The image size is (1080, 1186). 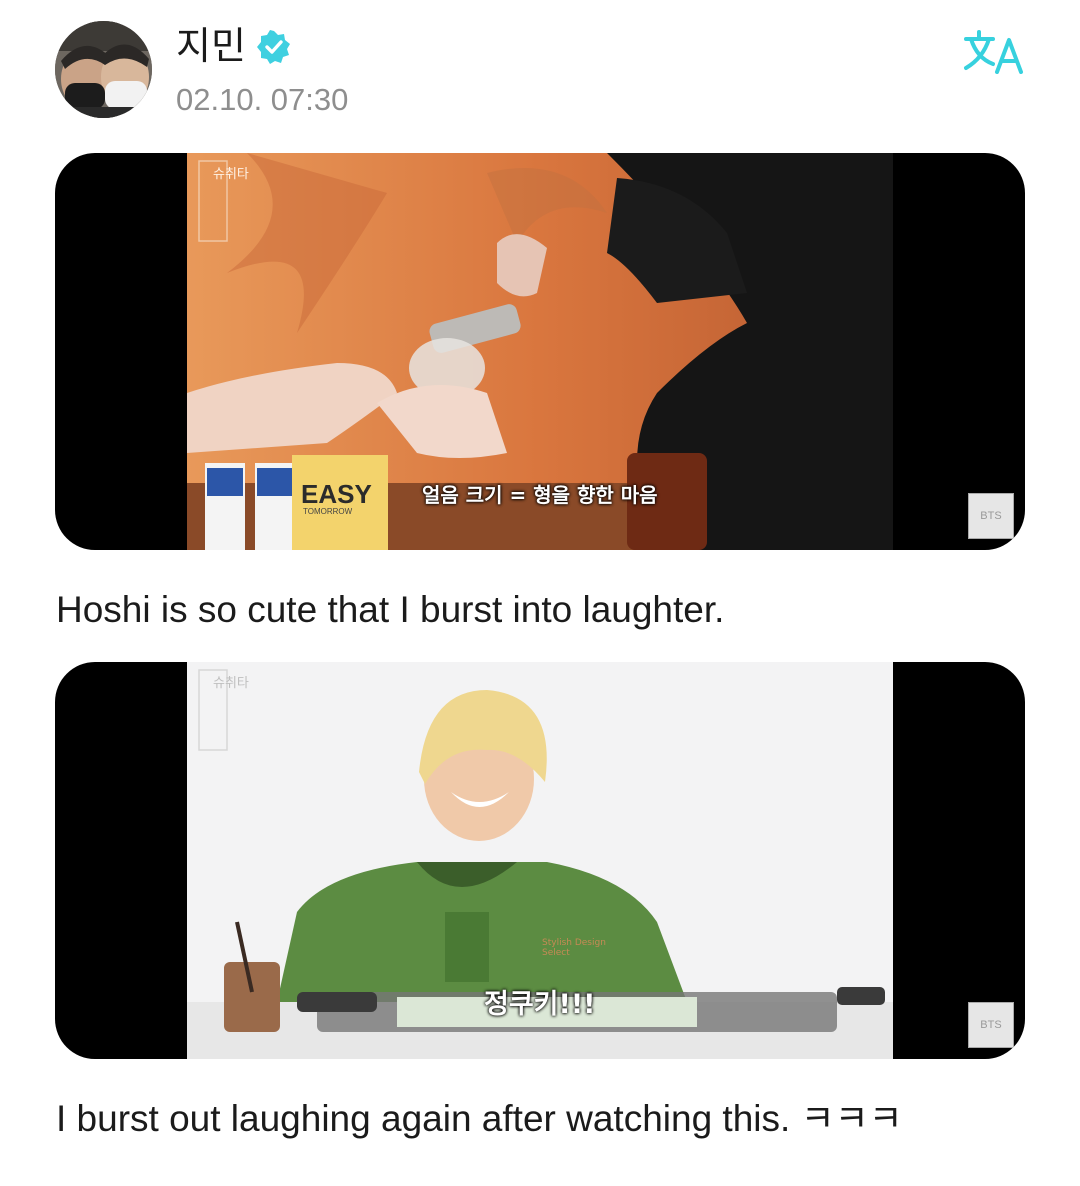 I want to click on avatar-photo, so click(x=103, y=69).